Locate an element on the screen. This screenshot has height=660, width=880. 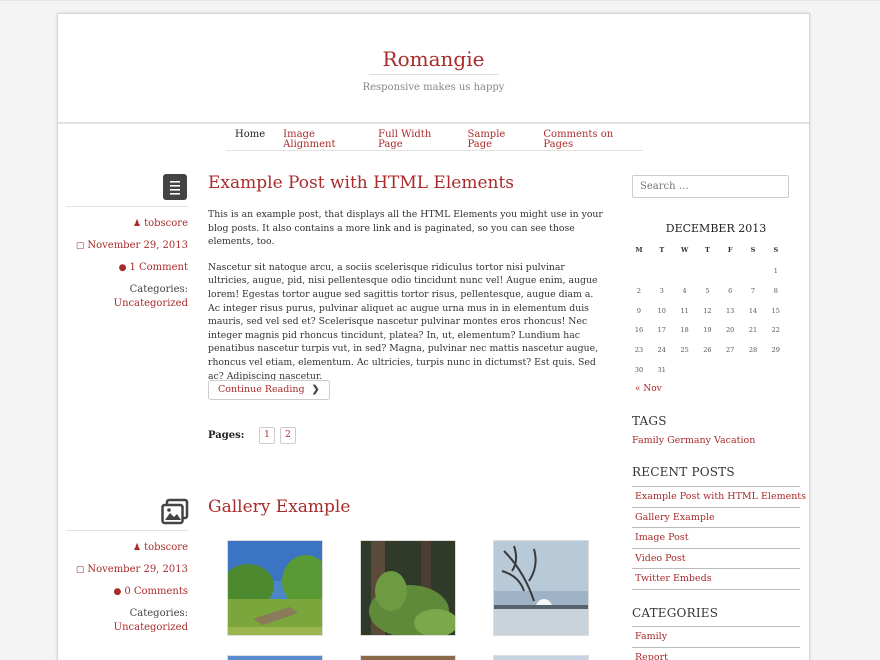
calendar-day: 5 is located at coordinates (707, 290).